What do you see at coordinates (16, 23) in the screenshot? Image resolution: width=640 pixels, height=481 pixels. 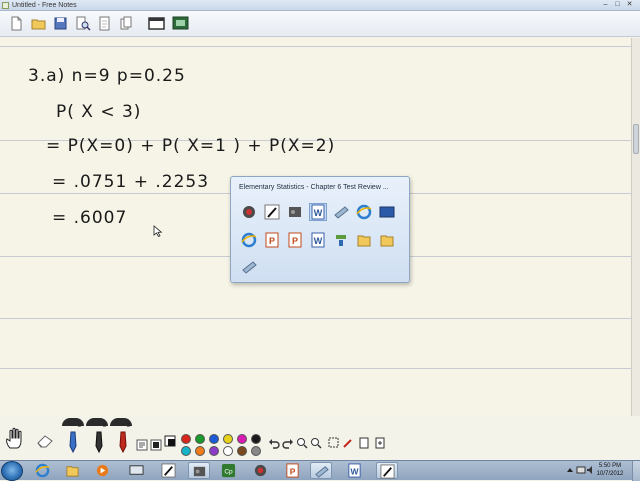 I see `new-file-button` at bounding box center [16, 23].